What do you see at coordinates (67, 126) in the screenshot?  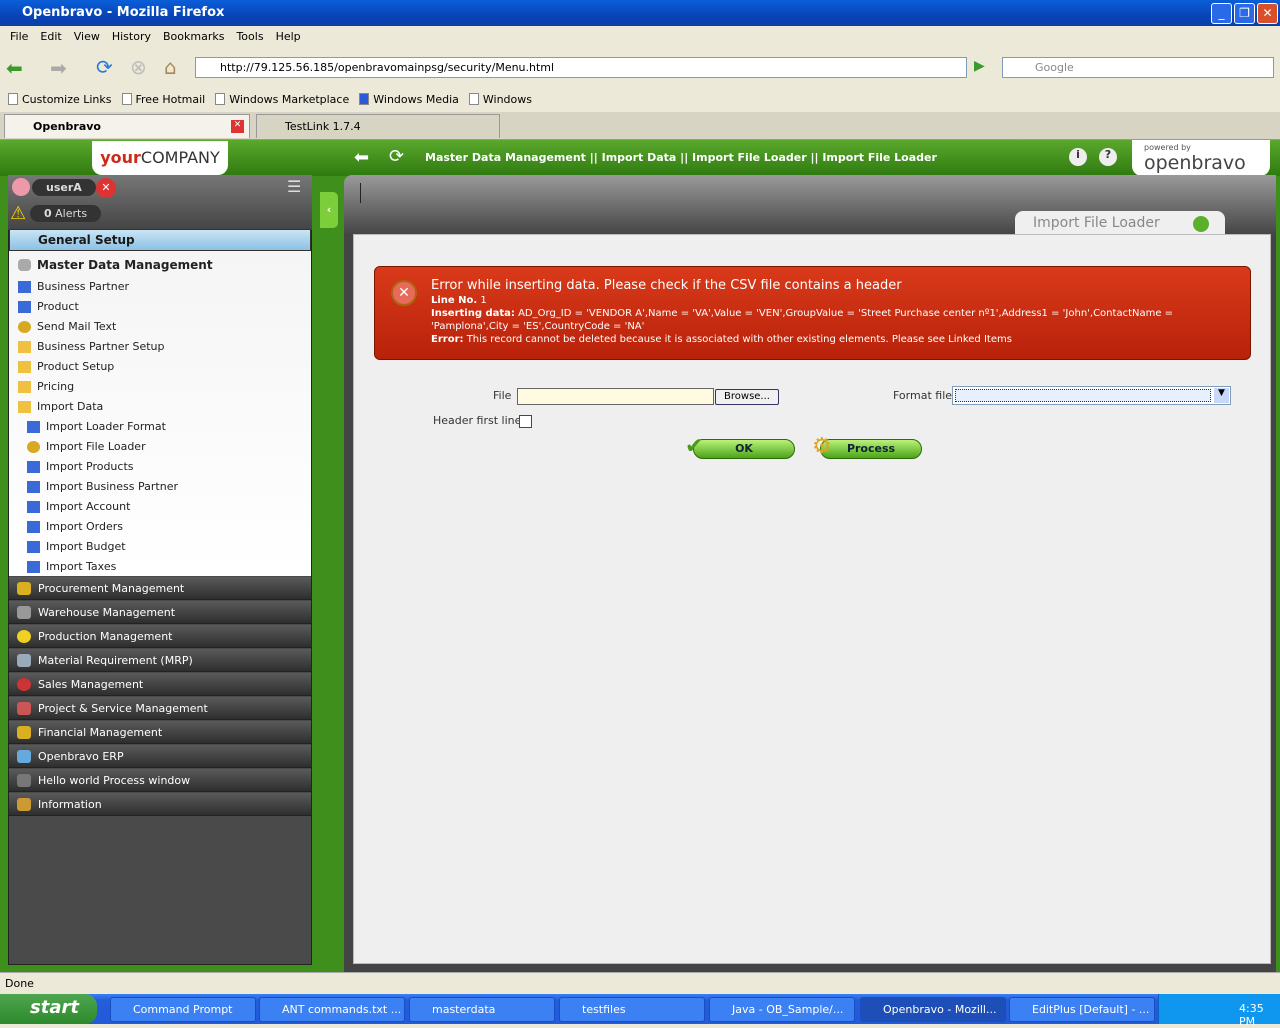 I see `tab-label: Openbravo` at bounding box center [67, 126].